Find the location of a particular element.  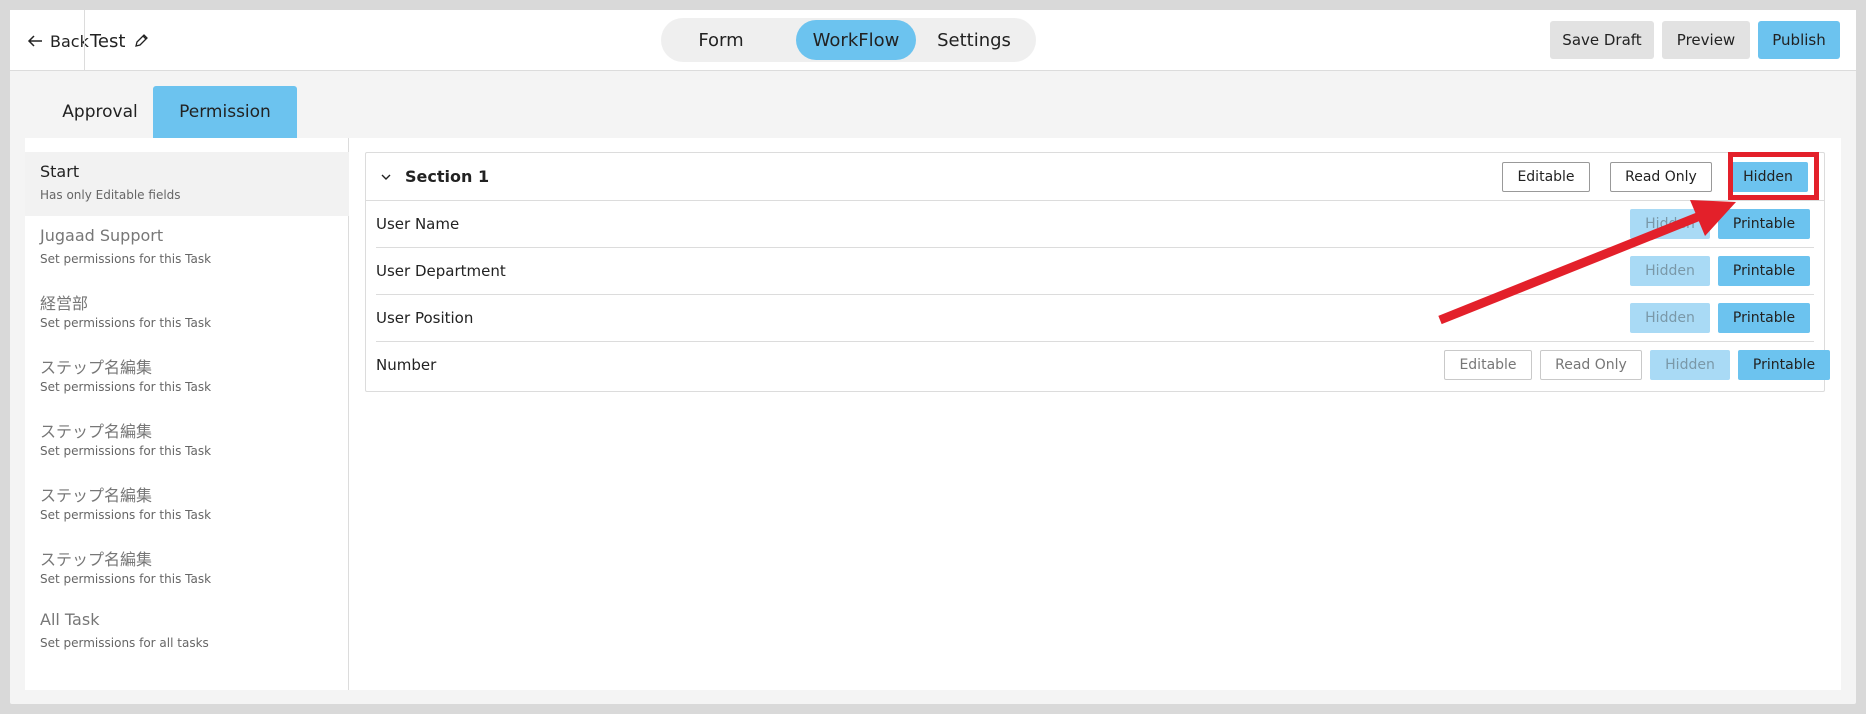

annotation-arrow-icon is located at coordinates (1587, 262).